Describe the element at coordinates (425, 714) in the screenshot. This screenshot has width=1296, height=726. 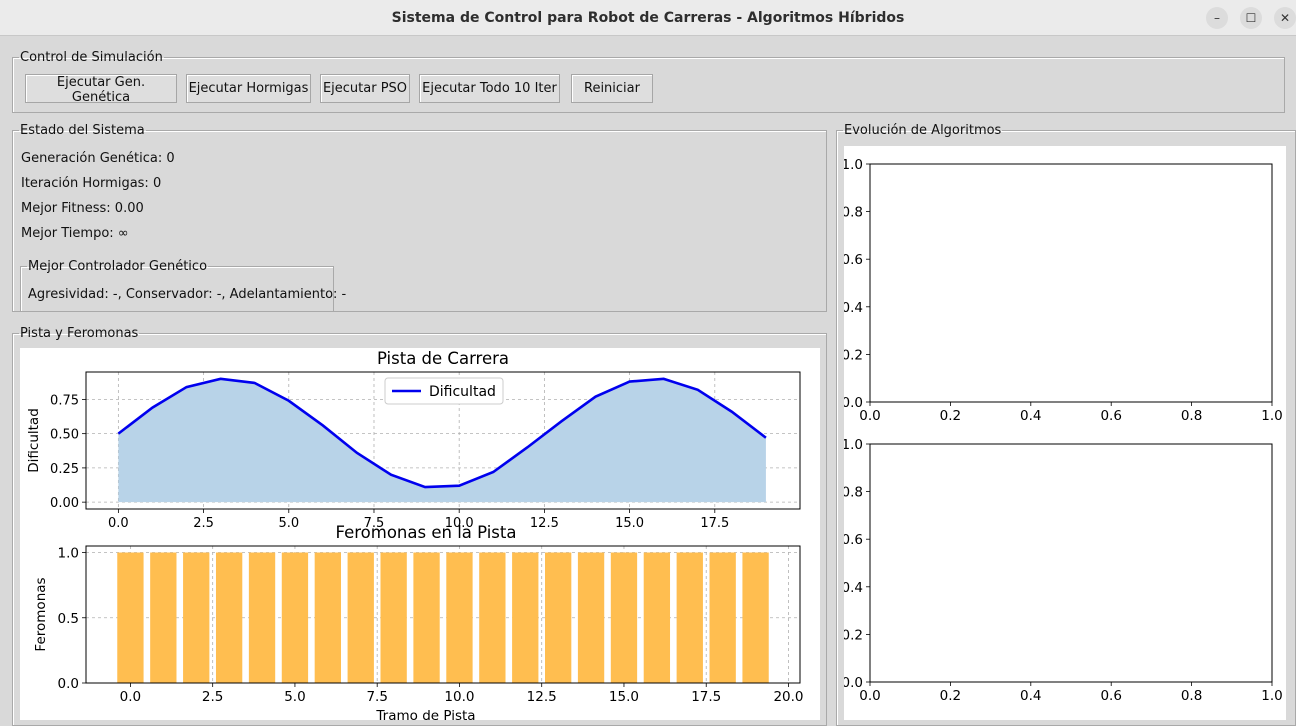
I see `pheromone-xlabel: Tramo de Pista` at that location.